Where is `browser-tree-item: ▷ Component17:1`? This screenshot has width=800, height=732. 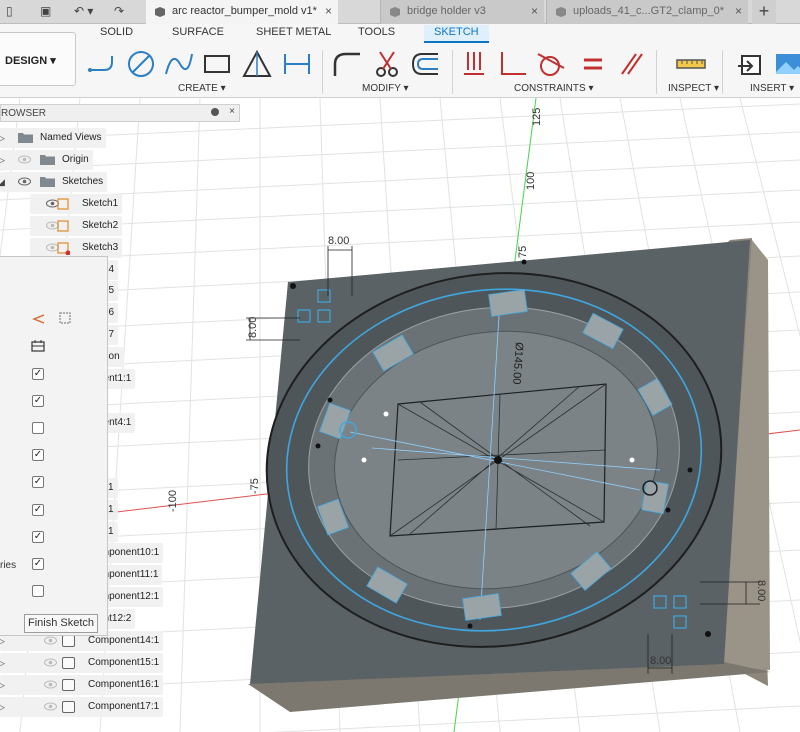
browser-tree-item: ▷ Component17:1 is located at coordinates (82, 707).